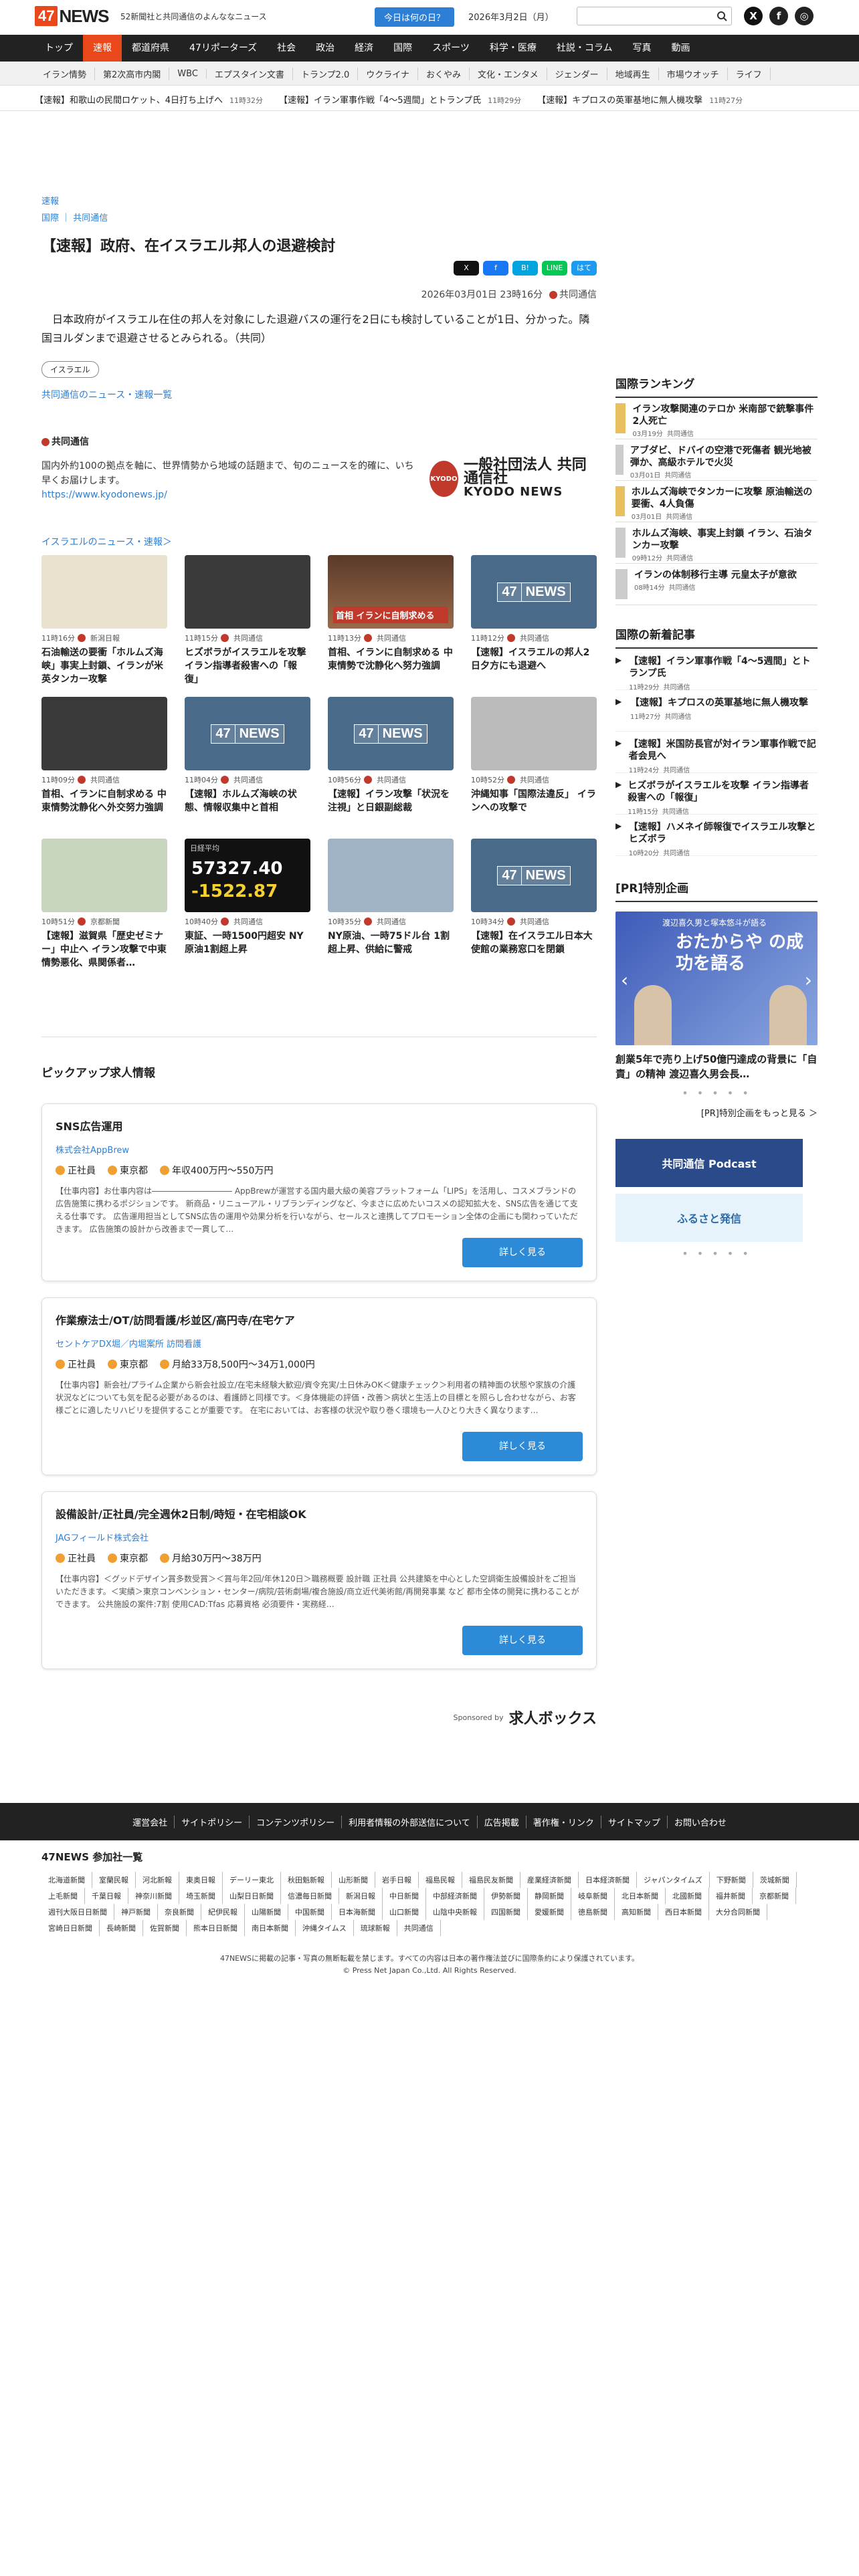 The height and width of the screenshot is (2576, 859). I want to click on paper-link: 中部経済新聞, so click(455, 1896).